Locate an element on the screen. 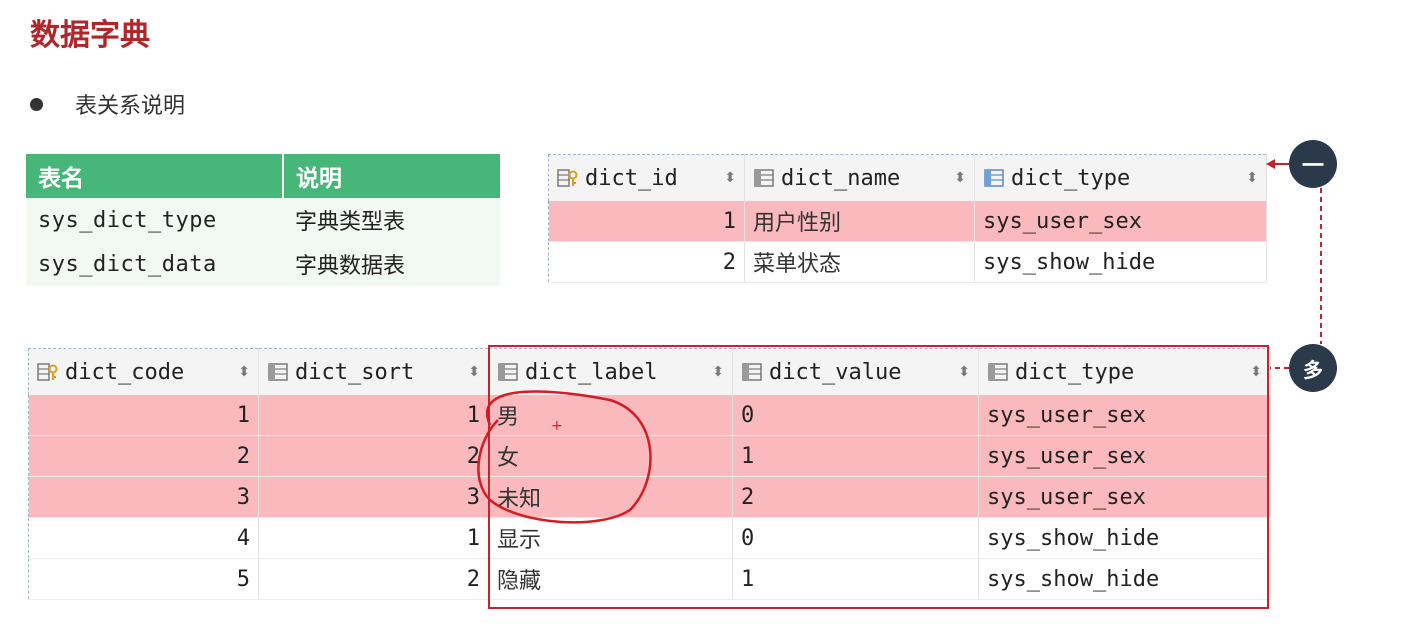 Image resolution: width=1420 pixels, height=638 pixels. summary-row: sys_dict_type 字典类型表 is located at coordinates (263, 220).